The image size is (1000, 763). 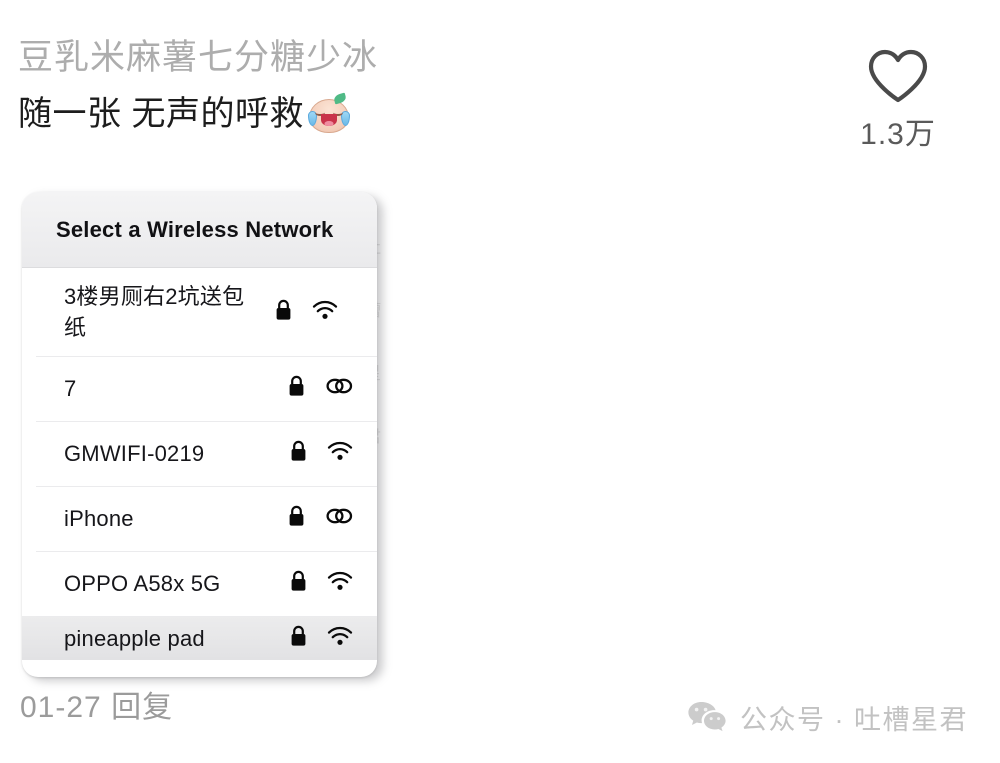 What do you see at coordinates (198, 57) in the screenshot?
I see `post-username: 豆乳米麻薯七分糖少冰` at bounding box center [198, 57].